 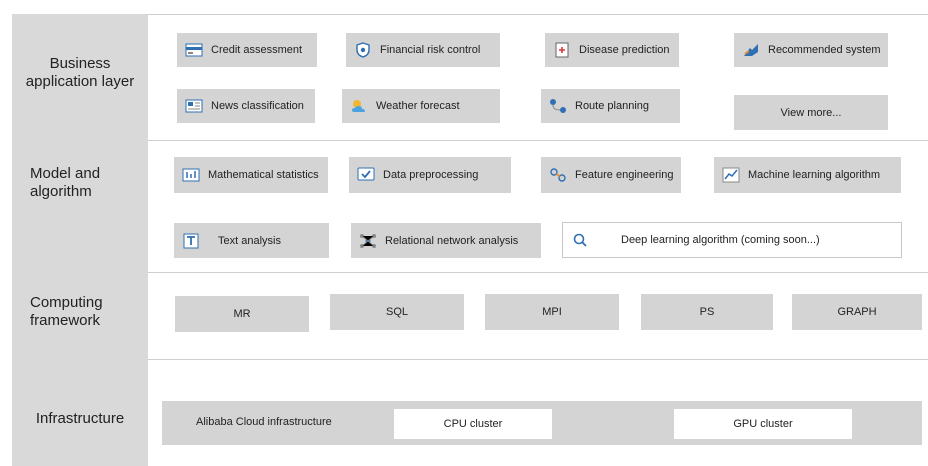 I want to click on business-item-news-classification: News classification, so click(x=246, y=106).